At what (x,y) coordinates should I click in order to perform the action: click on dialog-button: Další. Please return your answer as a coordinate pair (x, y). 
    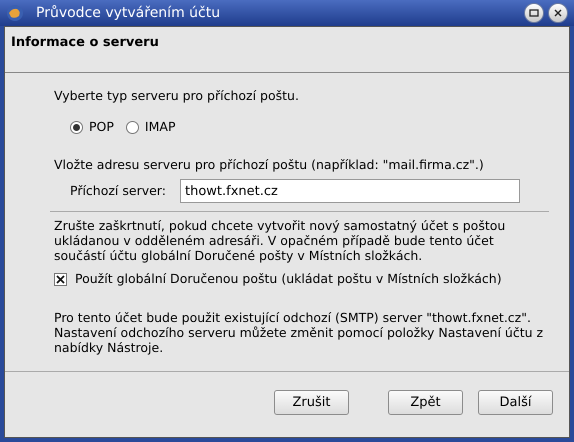
    Looking at the image, I should click on (515, 402).